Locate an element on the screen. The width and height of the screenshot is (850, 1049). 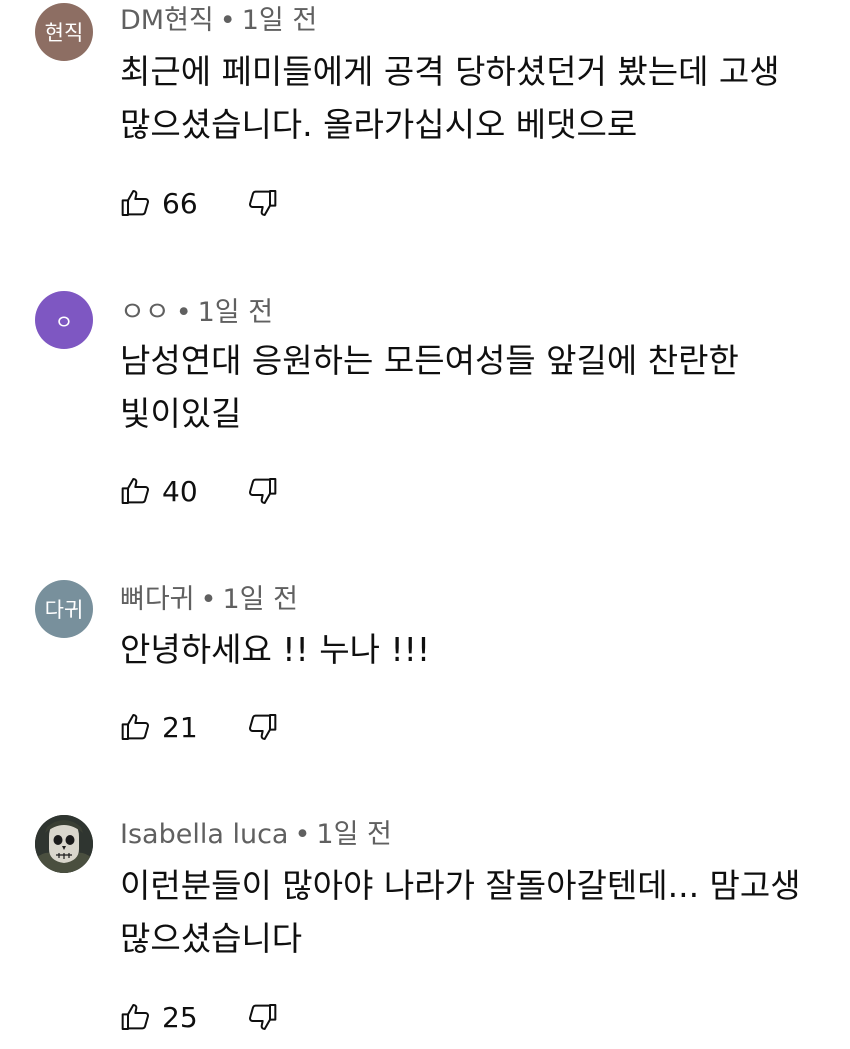
comment-line: 많으셨습니다. 올라가십시오 베댓으로 is located at coordinates (379, 124).